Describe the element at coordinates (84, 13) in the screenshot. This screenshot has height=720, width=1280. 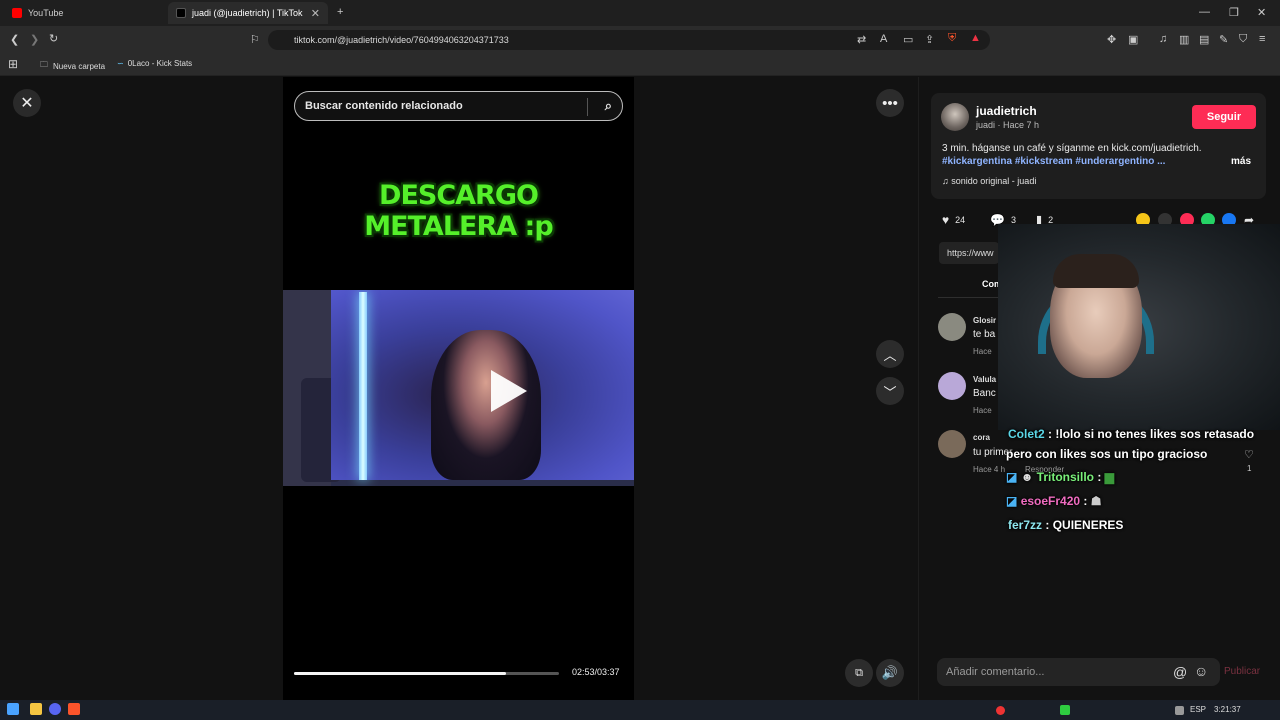
I see `tab-youtube: YouTube` at that location.